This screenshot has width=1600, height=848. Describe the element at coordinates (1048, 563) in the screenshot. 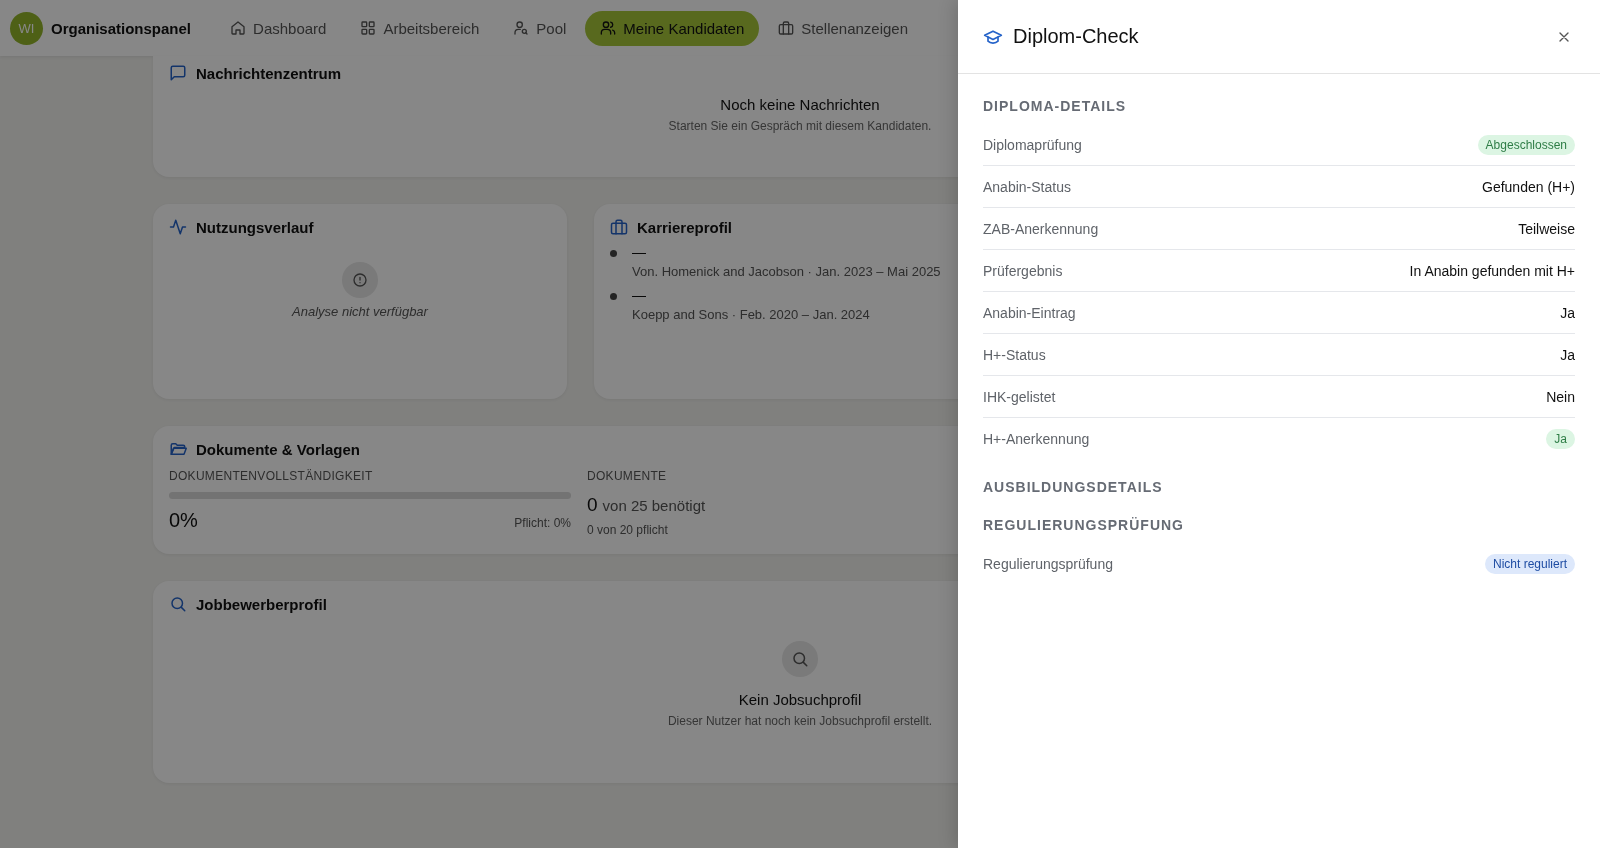

I see `detail-label: Regulierungsprüfung` at that location.